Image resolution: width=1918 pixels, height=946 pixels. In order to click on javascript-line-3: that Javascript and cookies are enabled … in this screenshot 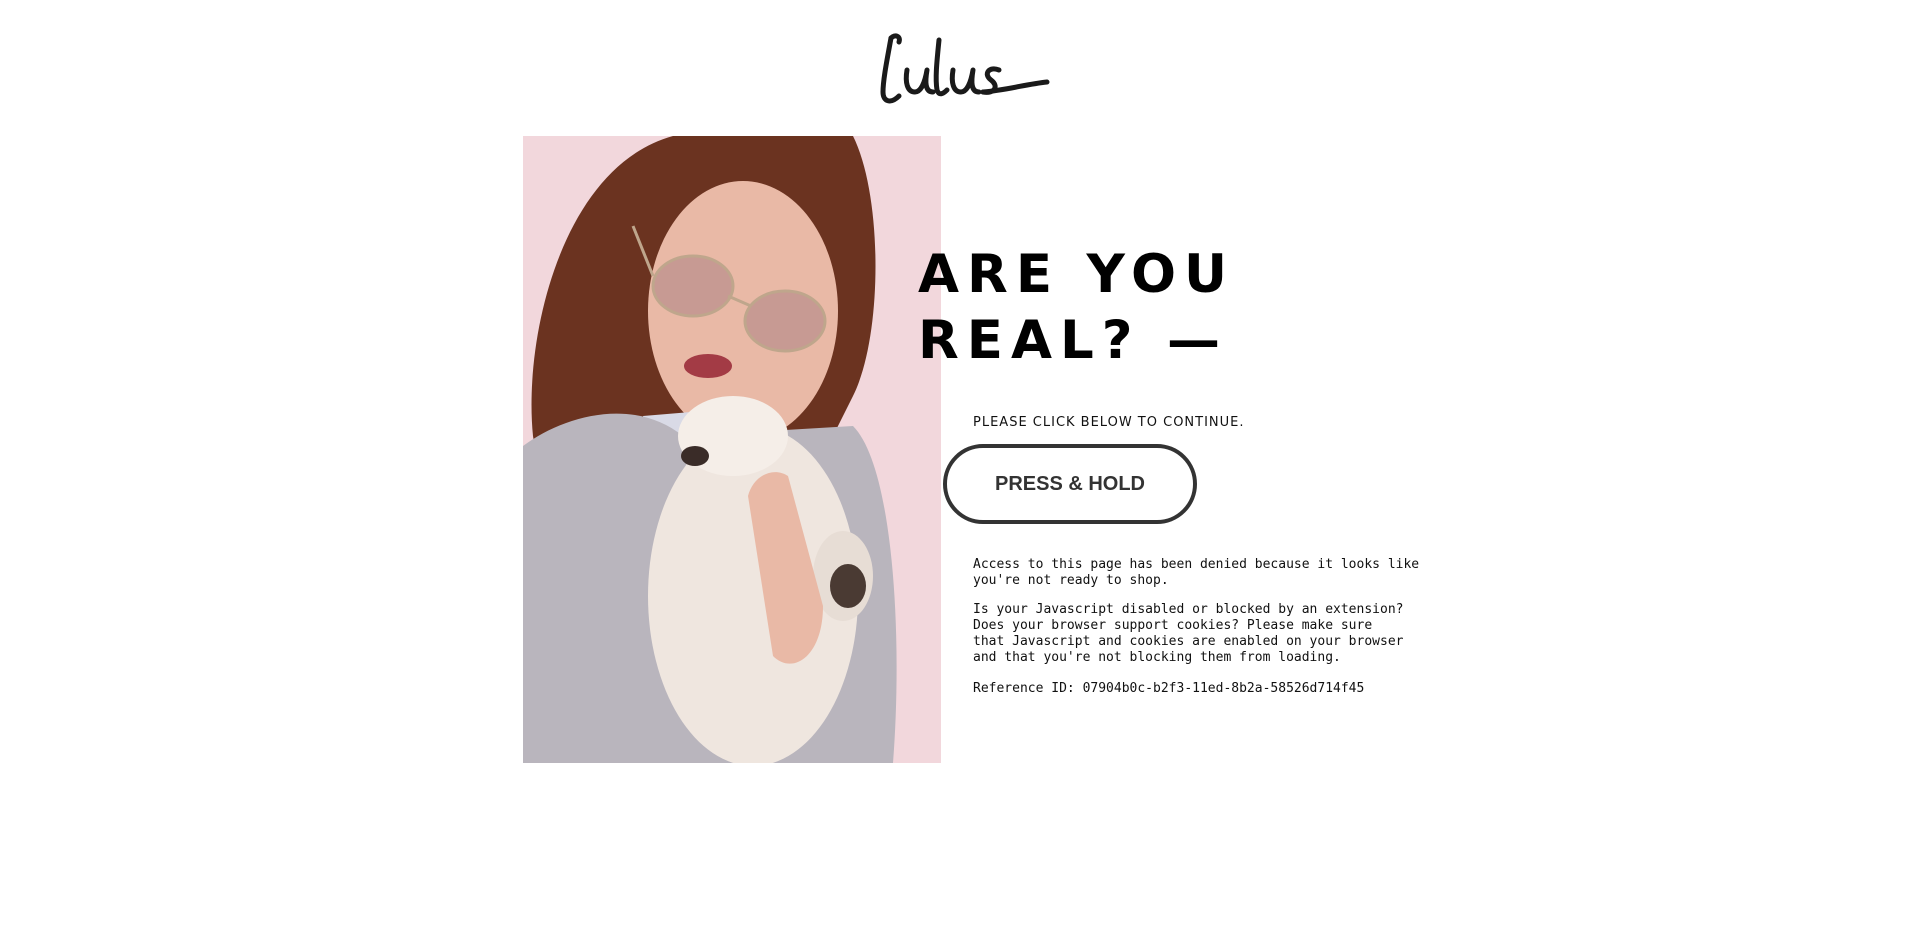, I will do `click(1188, 641)`.